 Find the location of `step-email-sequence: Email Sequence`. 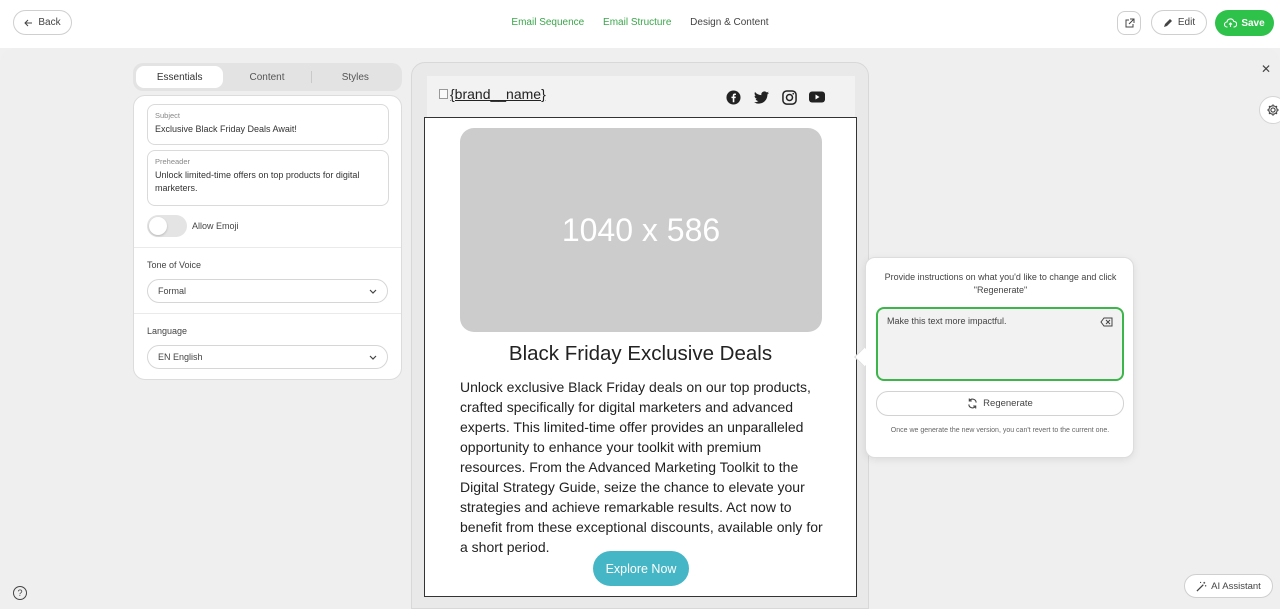

step-email-sequence: Email Sequence is located at coordinates (547, 22).